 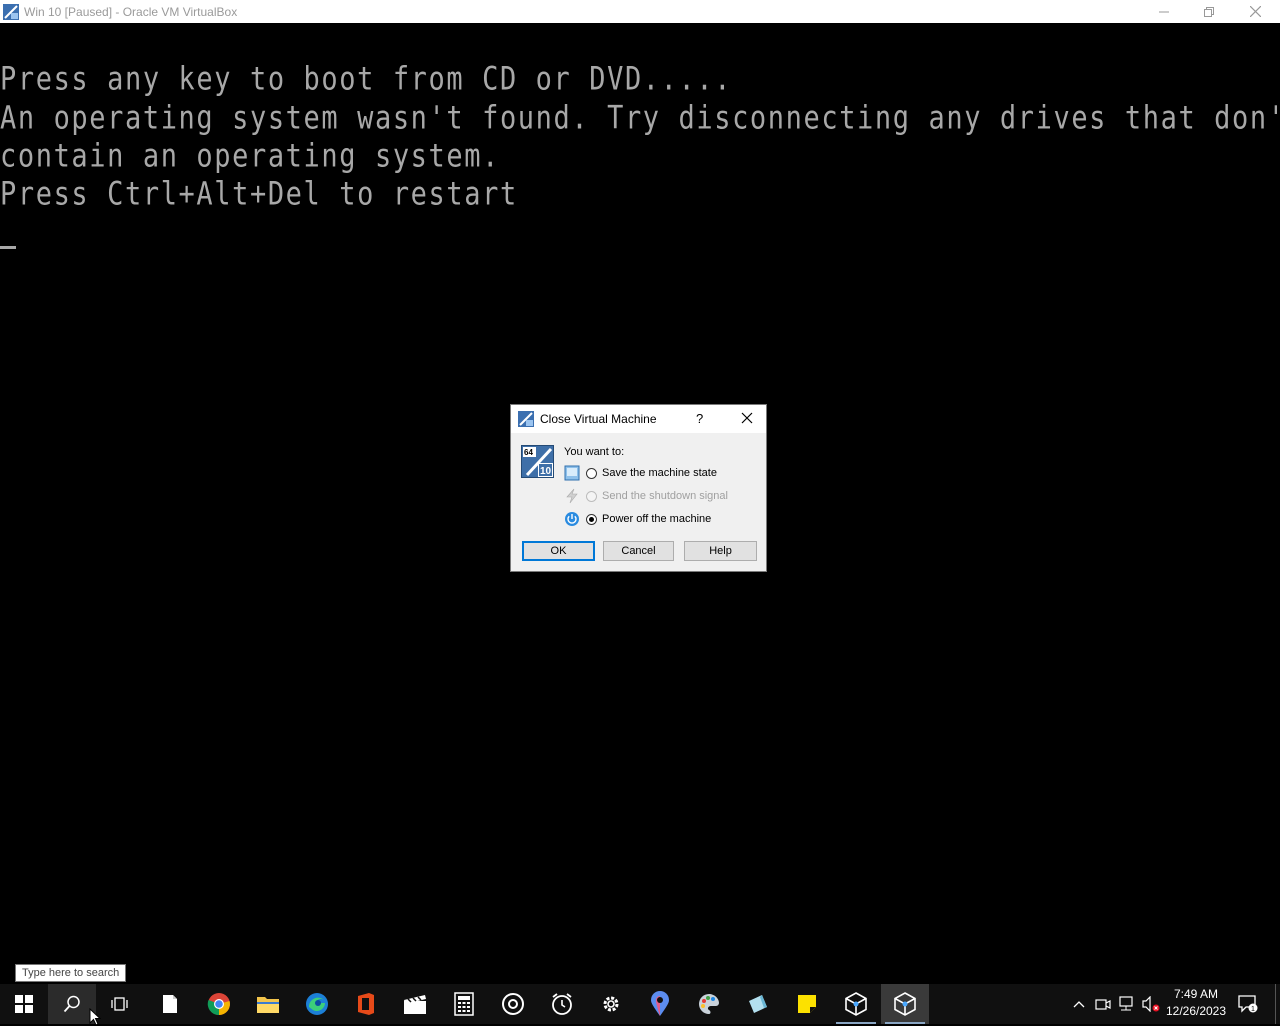 I want to click on webcam-icon, so click(x=1103, y=1004).